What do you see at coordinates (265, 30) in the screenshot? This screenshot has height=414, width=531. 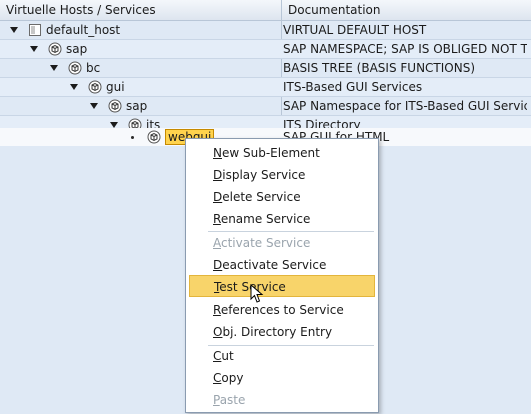 I see `table-row: default_host VIRTUAL DEFAULT HOST` at bounding box center [265, 30].